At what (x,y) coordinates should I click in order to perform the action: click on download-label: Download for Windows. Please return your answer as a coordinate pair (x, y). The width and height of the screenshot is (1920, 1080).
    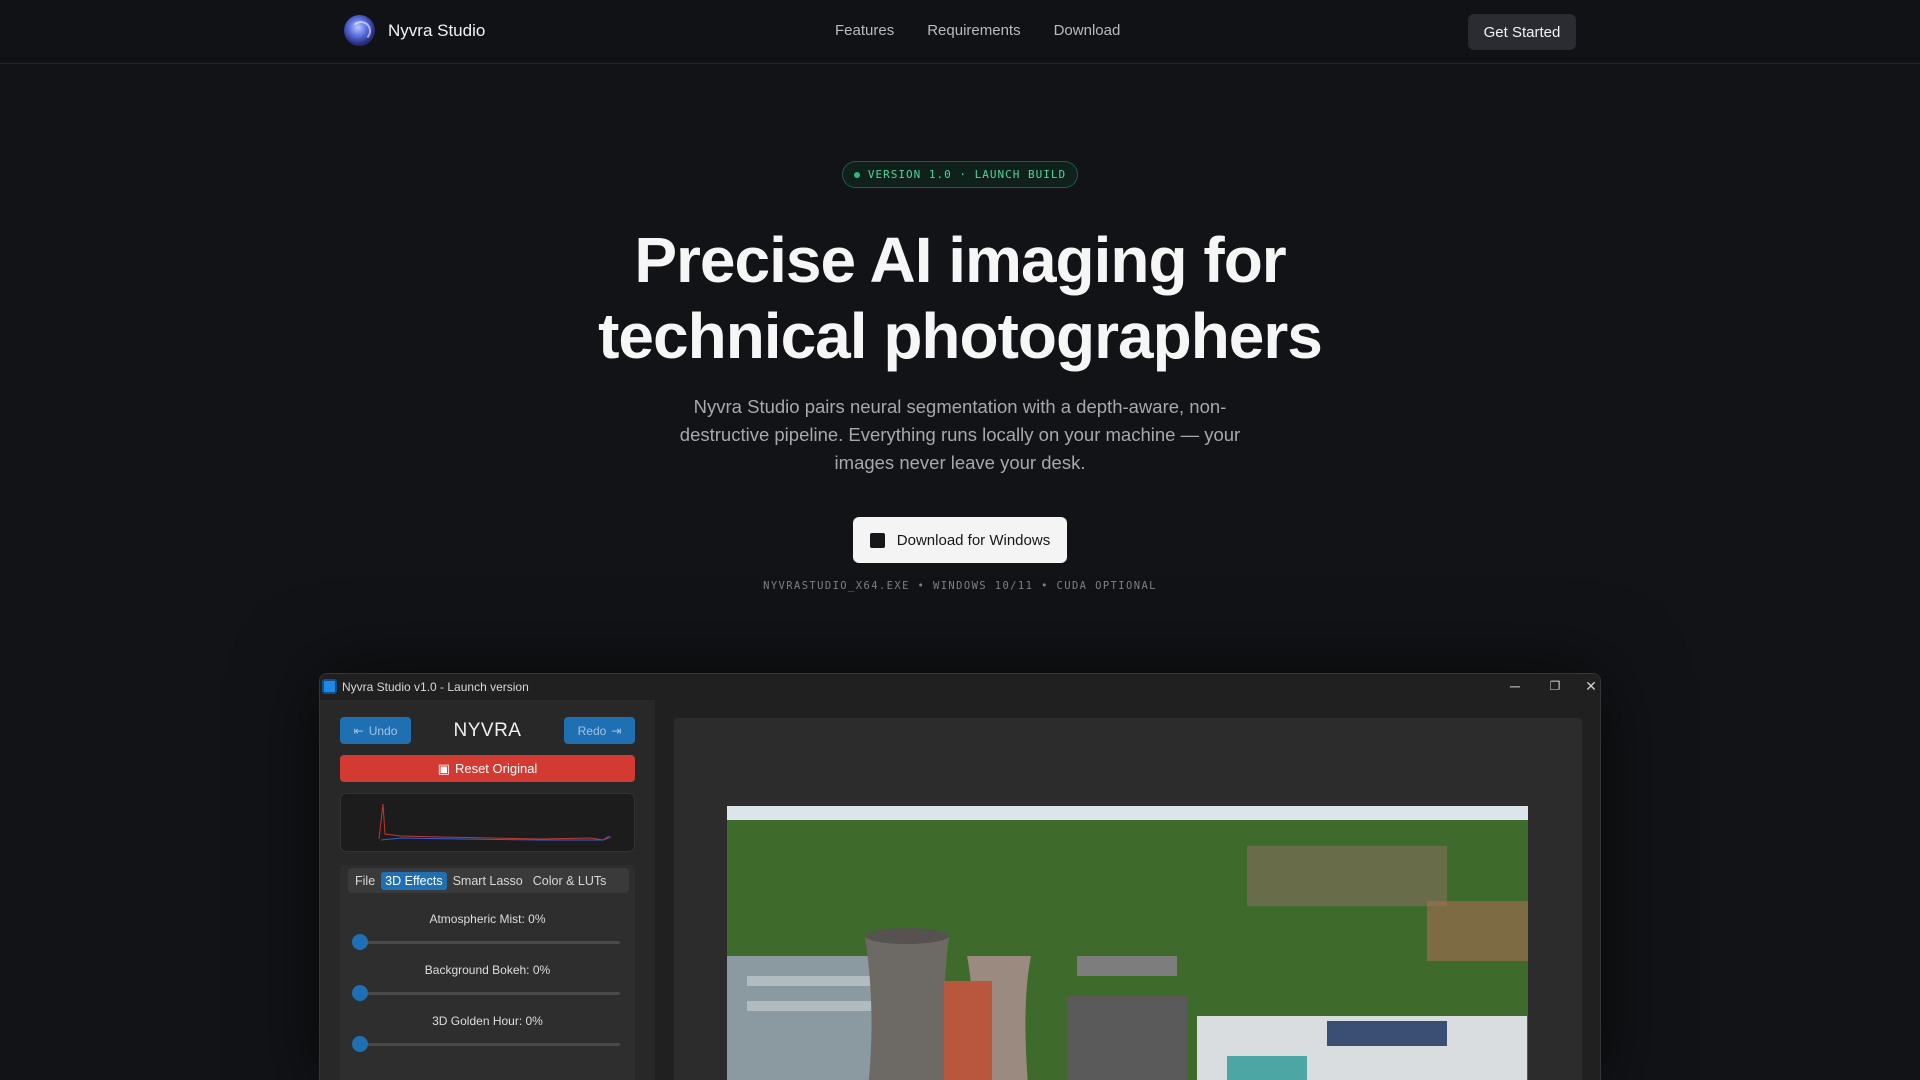
    Looking at the image, I should click on (973, 540).